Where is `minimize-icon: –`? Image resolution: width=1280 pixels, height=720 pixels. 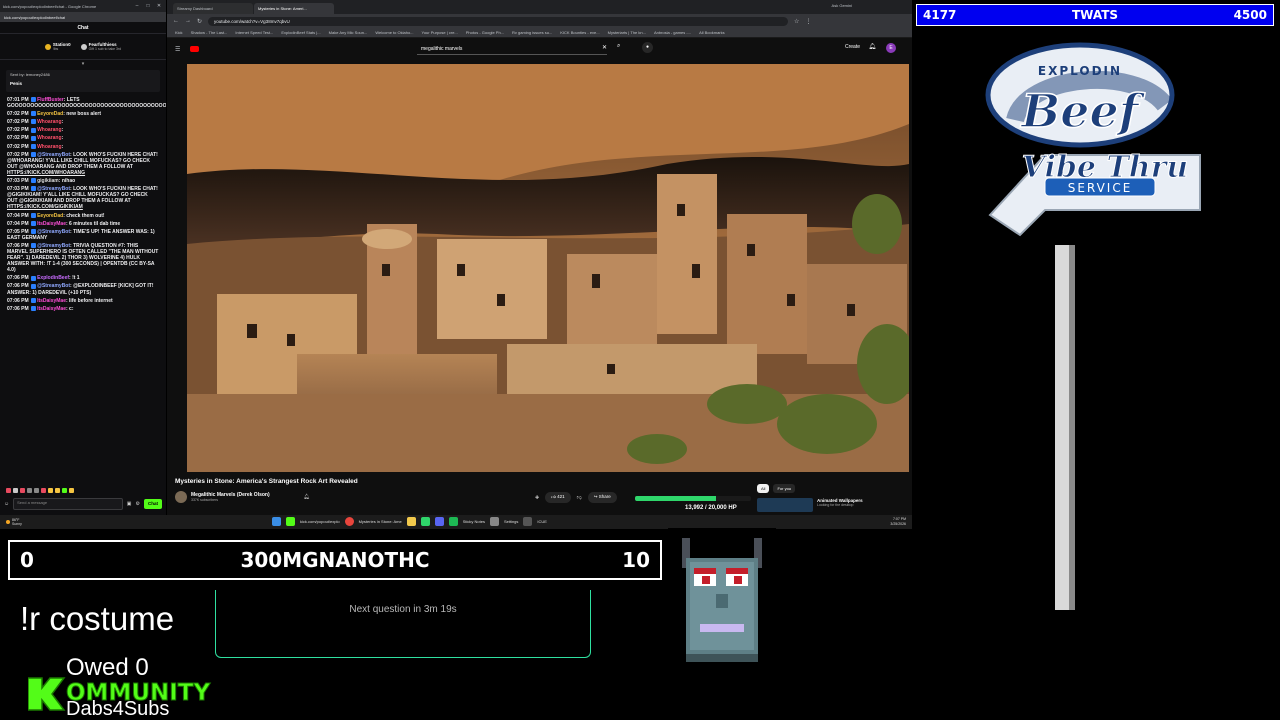
minimize-icon: – is located at coordinates (137, 6).